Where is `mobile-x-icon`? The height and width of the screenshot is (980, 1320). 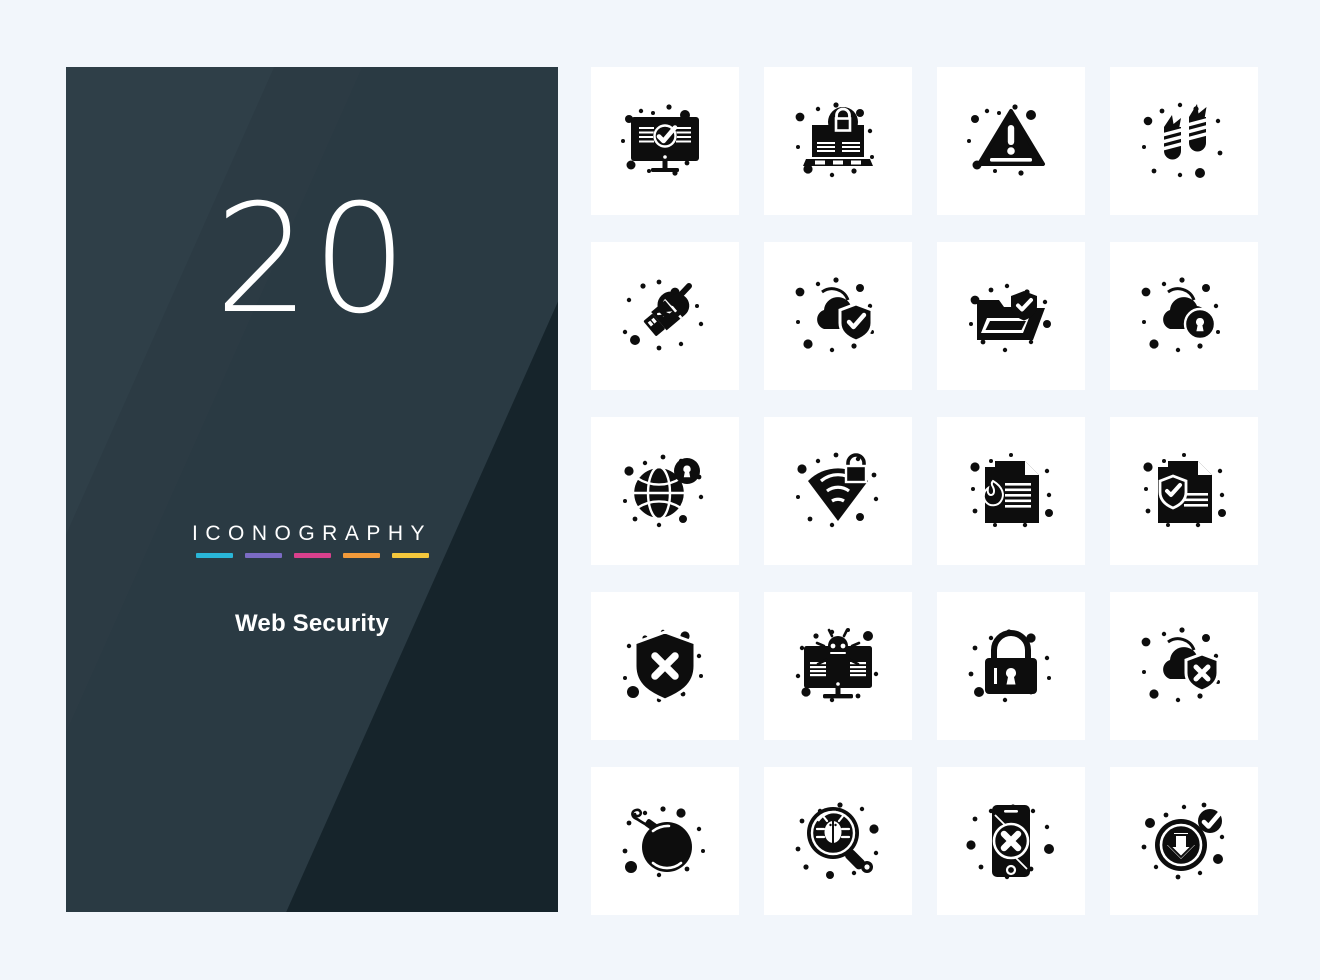
mobile-x-icon is located at coordinates (1011, 841).